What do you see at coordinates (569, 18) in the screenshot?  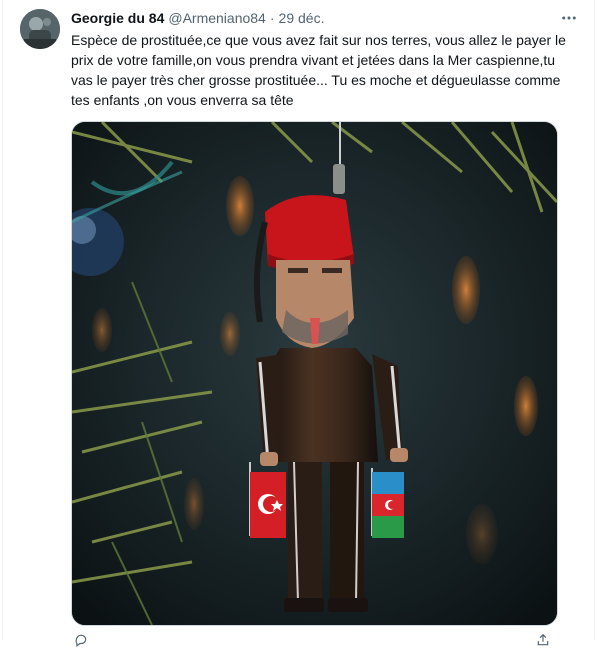 I see `more-horizontal-icon` at bounding box center [569, 18].